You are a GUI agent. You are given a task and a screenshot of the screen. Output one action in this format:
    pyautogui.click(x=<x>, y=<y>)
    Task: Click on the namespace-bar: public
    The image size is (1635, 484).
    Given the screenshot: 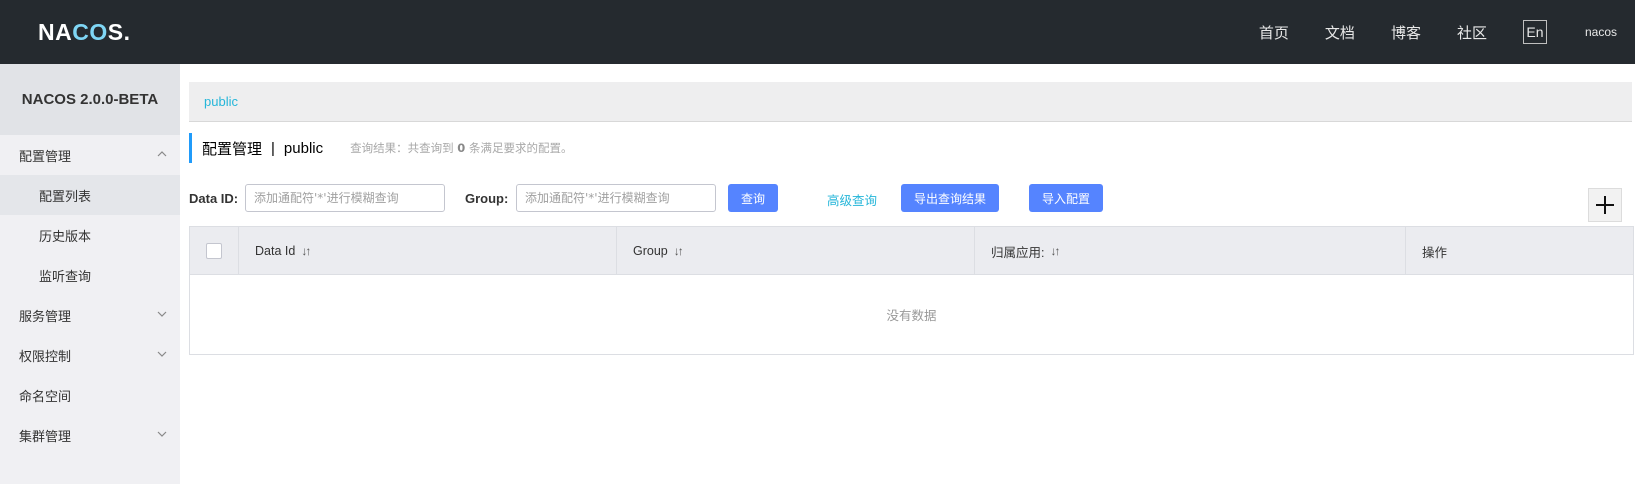 What is the action you would take?
    pyautogui.click(x=910, y=102)
    